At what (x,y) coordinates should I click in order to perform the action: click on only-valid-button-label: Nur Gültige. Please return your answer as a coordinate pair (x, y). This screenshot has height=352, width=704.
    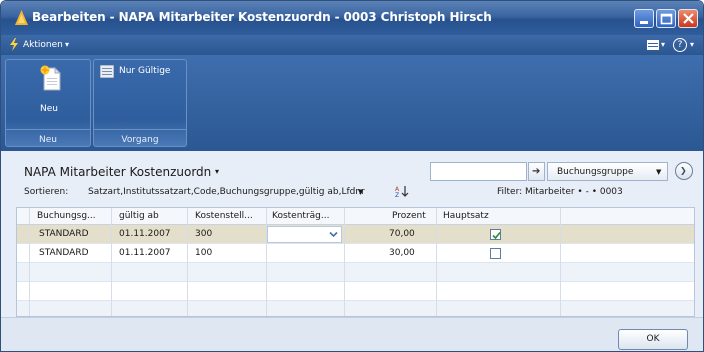
    Looking at the image, I should click on (145, 71).